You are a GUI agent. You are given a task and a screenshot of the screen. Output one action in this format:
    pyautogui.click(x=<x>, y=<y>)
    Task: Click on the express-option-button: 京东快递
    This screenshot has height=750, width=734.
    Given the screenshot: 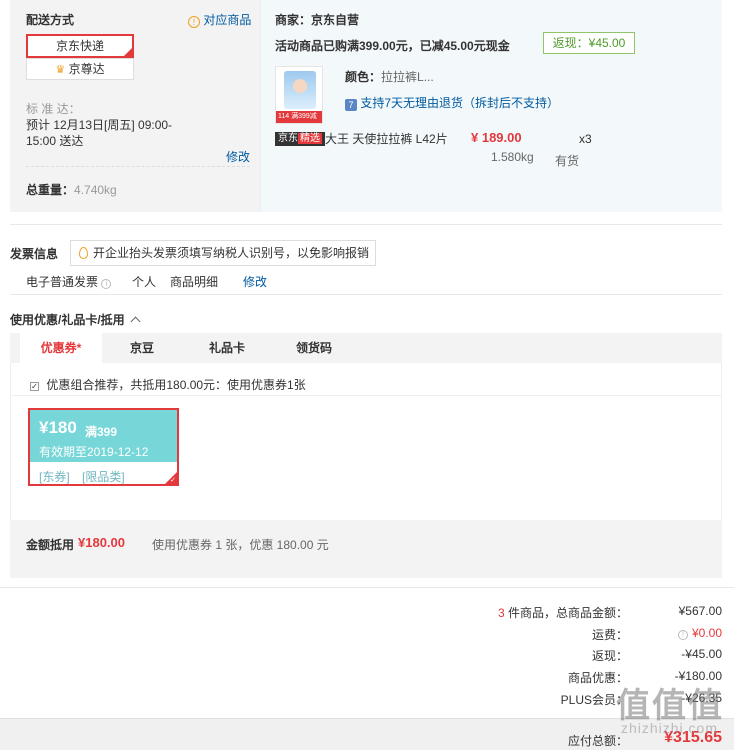 What is the action you would take?
    pyautogui.click(x=80, y=46)
    